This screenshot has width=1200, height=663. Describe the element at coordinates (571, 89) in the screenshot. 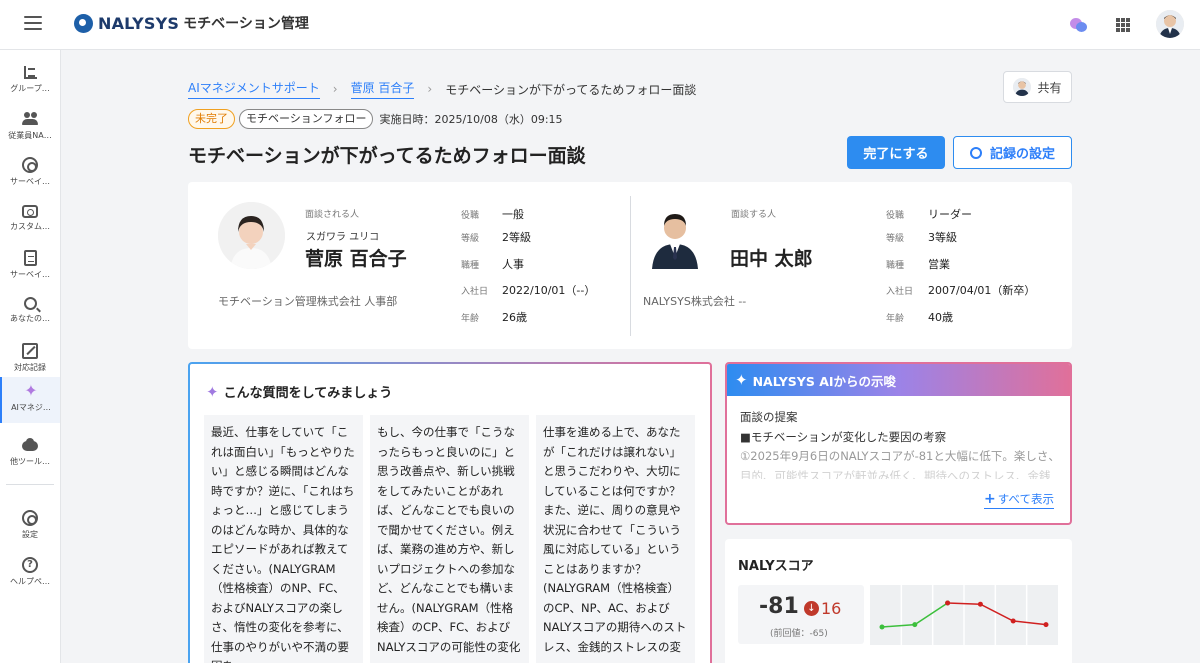

I see `breadcrumb-current: モチベーションが下がってるためフォロー面談` at that location.